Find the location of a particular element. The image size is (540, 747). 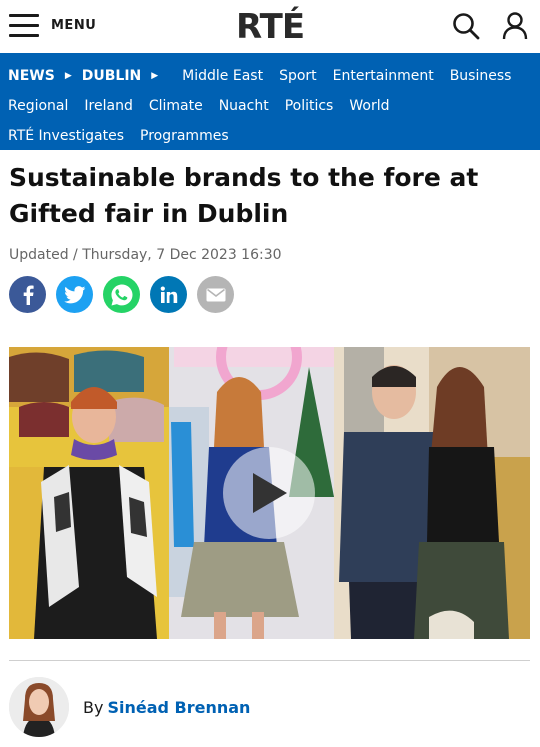

email-icon is located at coordinates (215, 294).